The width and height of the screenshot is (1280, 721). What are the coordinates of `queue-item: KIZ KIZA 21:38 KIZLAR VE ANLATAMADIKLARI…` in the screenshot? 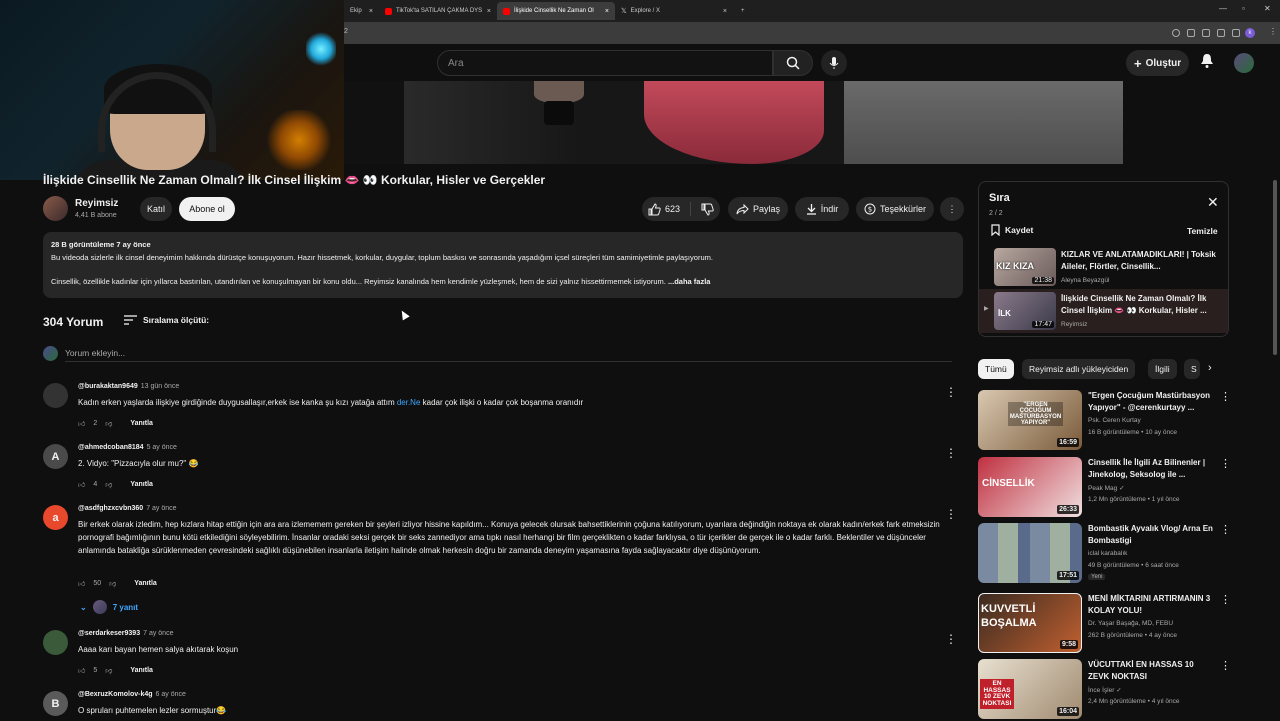 It's located at (1103, 267).